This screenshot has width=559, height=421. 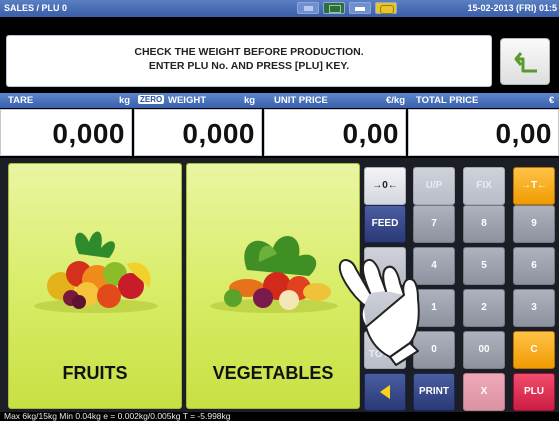 What do you see at coordinates (36, 8) in the screenshot?
I see `screen-title: SALES / PLU 0` at bounding box center [36, 8].